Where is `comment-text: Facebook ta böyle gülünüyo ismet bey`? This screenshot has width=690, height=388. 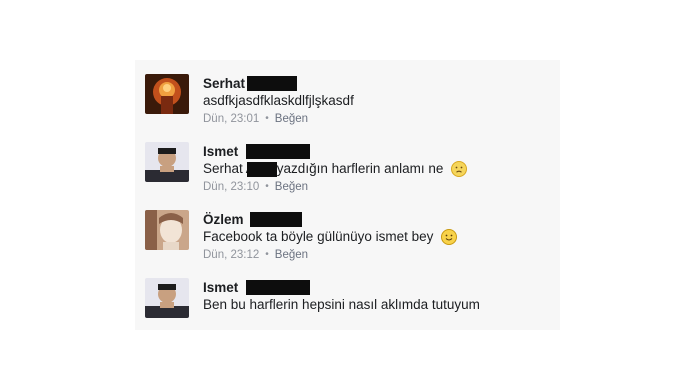
comment-text: Facebook ta böyle gülünüyo ismet bey is located at coordinates (318, 236).